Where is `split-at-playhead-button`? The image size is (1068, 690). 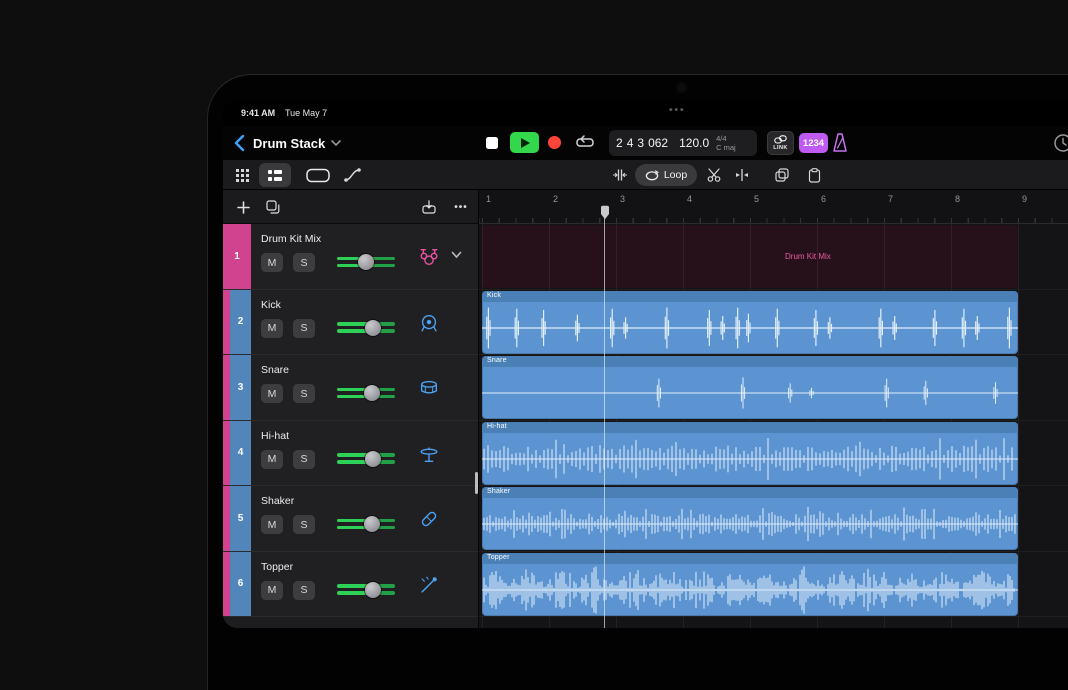 split-at-playhead-button is located at coordinates (742, 175).